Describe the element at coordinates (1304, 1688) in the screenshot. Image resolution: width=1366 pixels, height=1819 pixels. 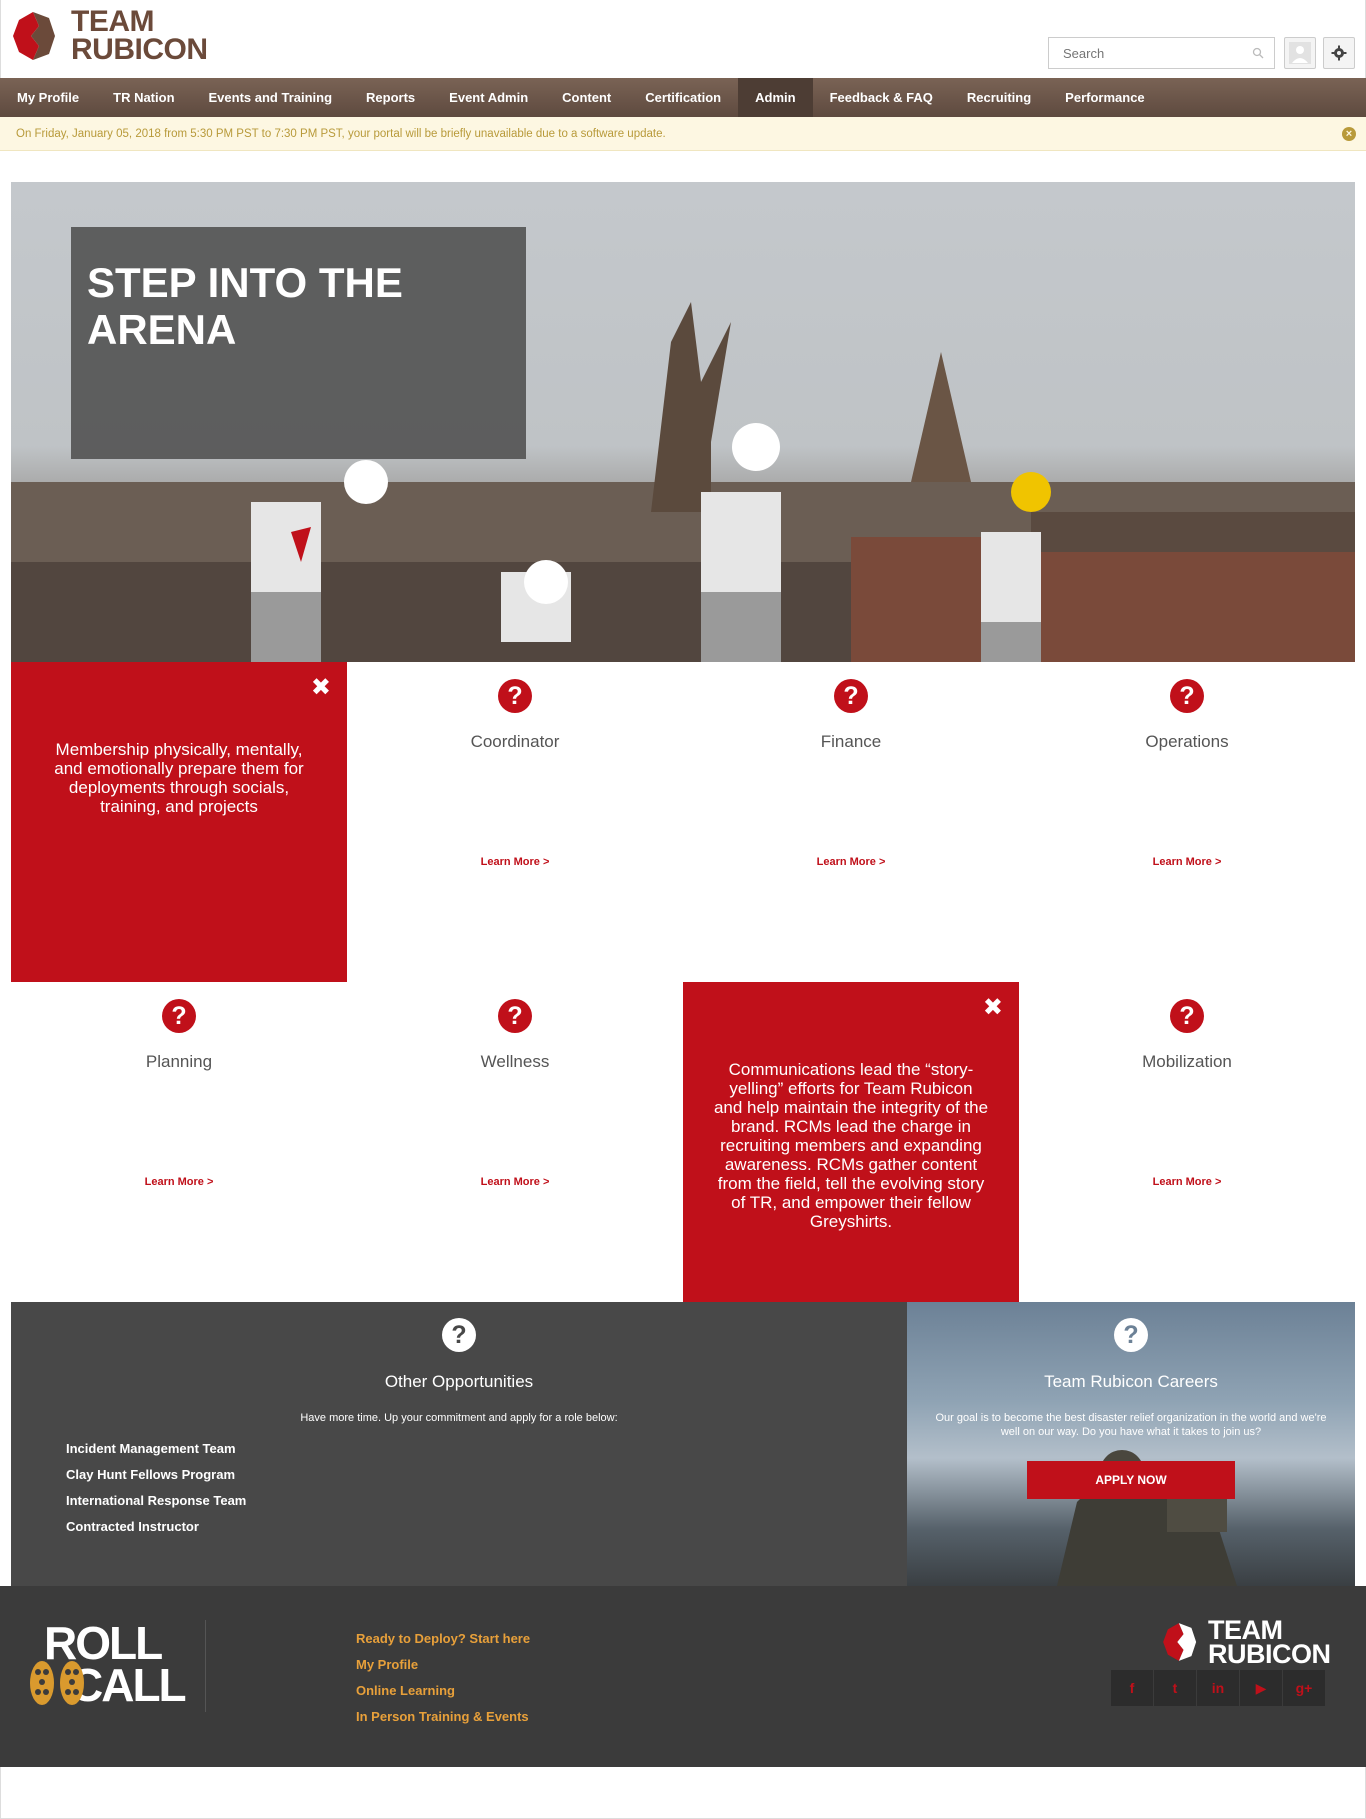
I see `googleplus-icon: g+` at that location.